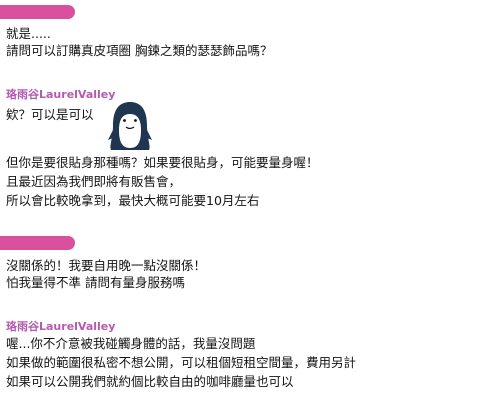 The width and height of the screenshot is (494, 414). I want to click on message-text: 喔...你不介意被我碰觸身體的話，我量沒問題, so click(131, 343).